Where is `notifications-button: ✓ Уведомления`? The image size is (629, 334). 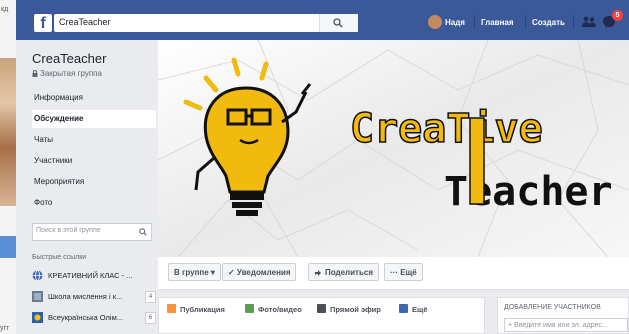
notifications-button: ✓ Уведомления is located at coordinates (259, 272).